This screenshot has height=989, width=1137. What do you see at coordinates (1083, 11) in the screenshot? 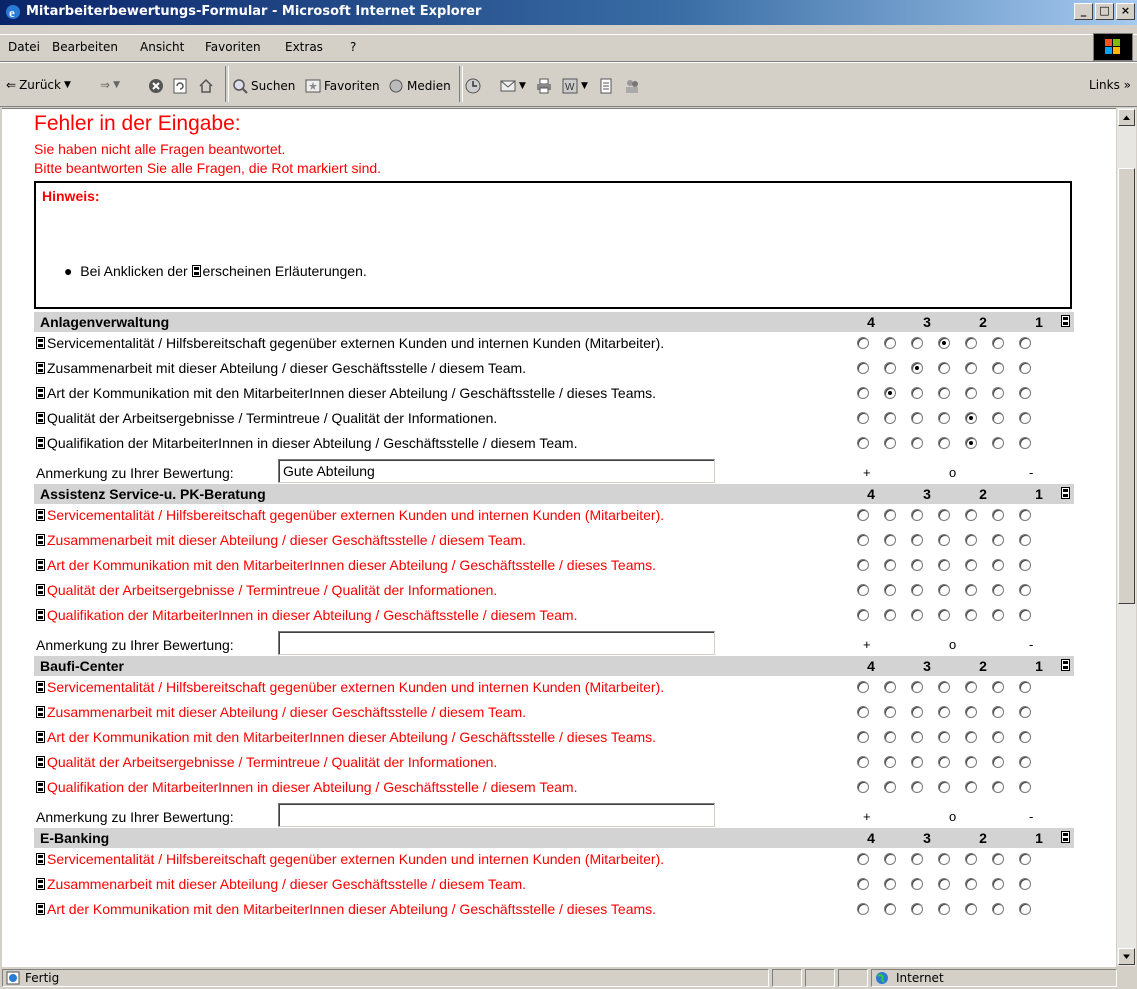
I see `minimize-button: _` at bounding box center [1083, 11].